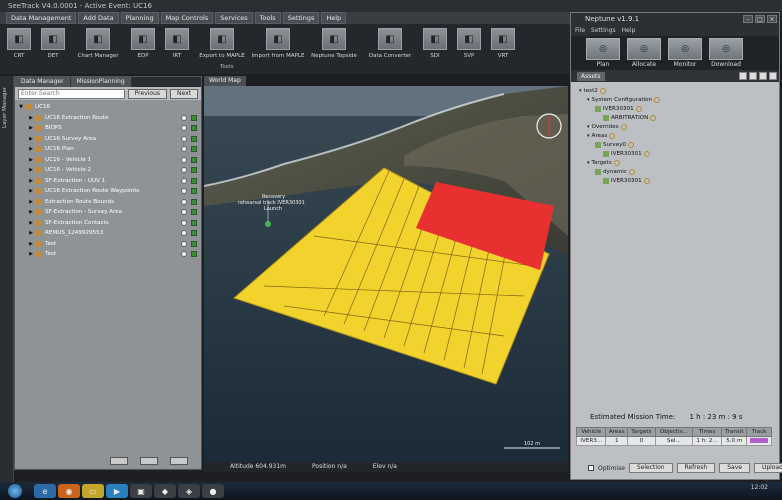  Describe the element at coordinates (141, 491) in the screenshot. I see `app-icon-1: ▣` at that location.